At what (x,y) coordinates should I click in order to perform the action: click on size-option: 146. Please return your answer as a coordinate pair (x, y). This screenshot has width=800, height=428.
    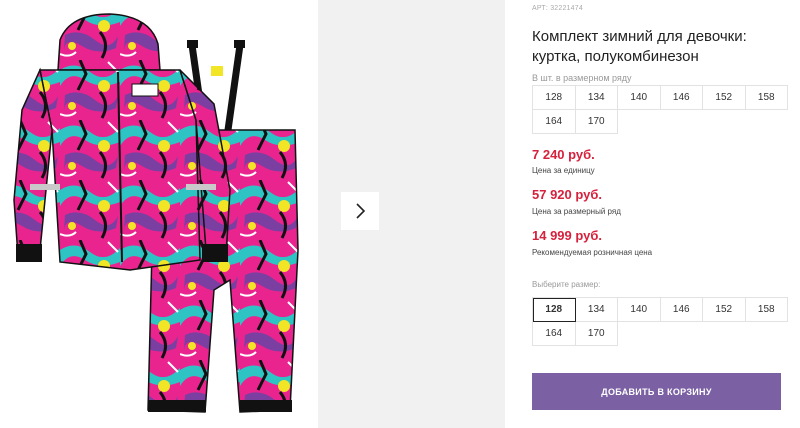
    Looking at the image, I should click on (681, 310).